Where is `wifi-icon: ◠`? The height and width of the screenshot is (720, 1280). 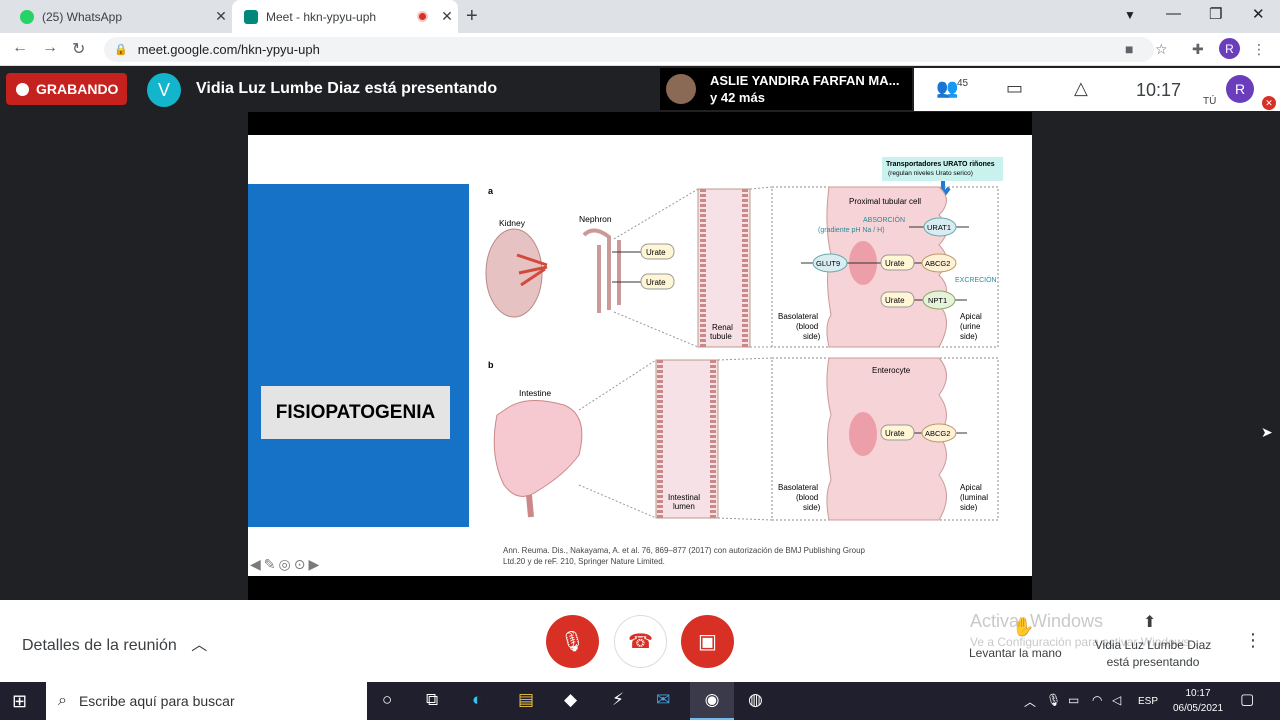
wifi-icon: ◠ is located at coordinates (1097, 700).